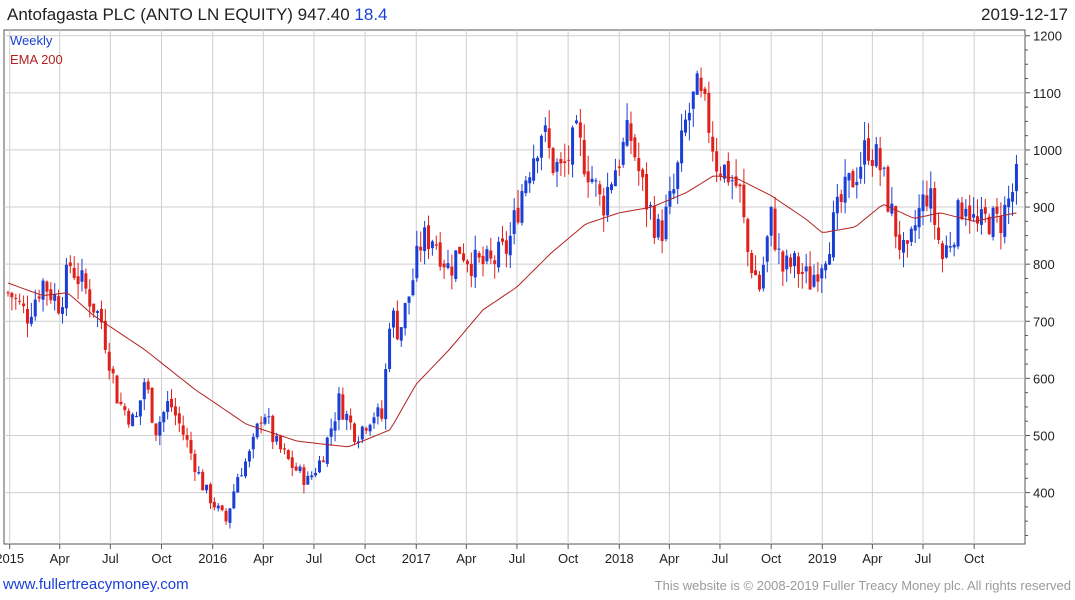 This screenshot has height=600, width=1075. What do you see at coordinates (1043, 282) in the screenshot?
I see `y-axis: 400 500 600 700 800 900 1000 1100 1200` at bounding box center [1043, 282].